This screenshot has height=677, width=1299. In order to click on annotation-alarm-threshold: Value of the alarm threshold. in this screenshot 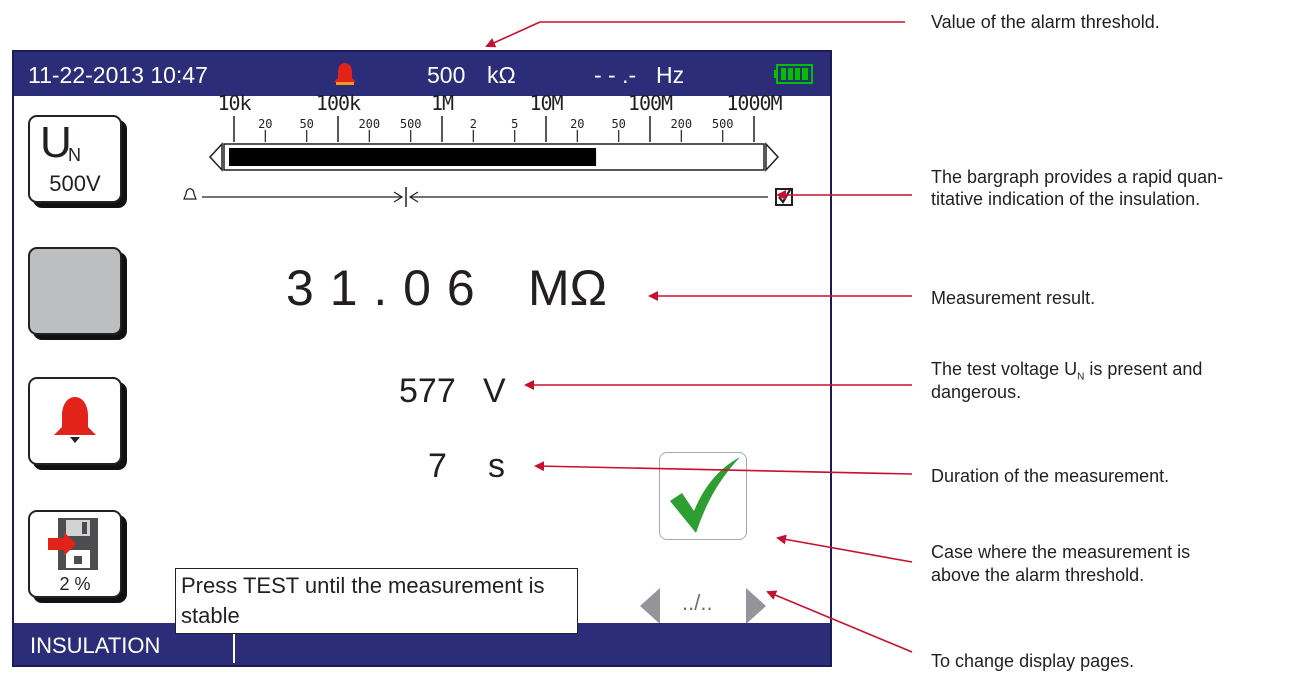, I will do `click(1045, 22)`.